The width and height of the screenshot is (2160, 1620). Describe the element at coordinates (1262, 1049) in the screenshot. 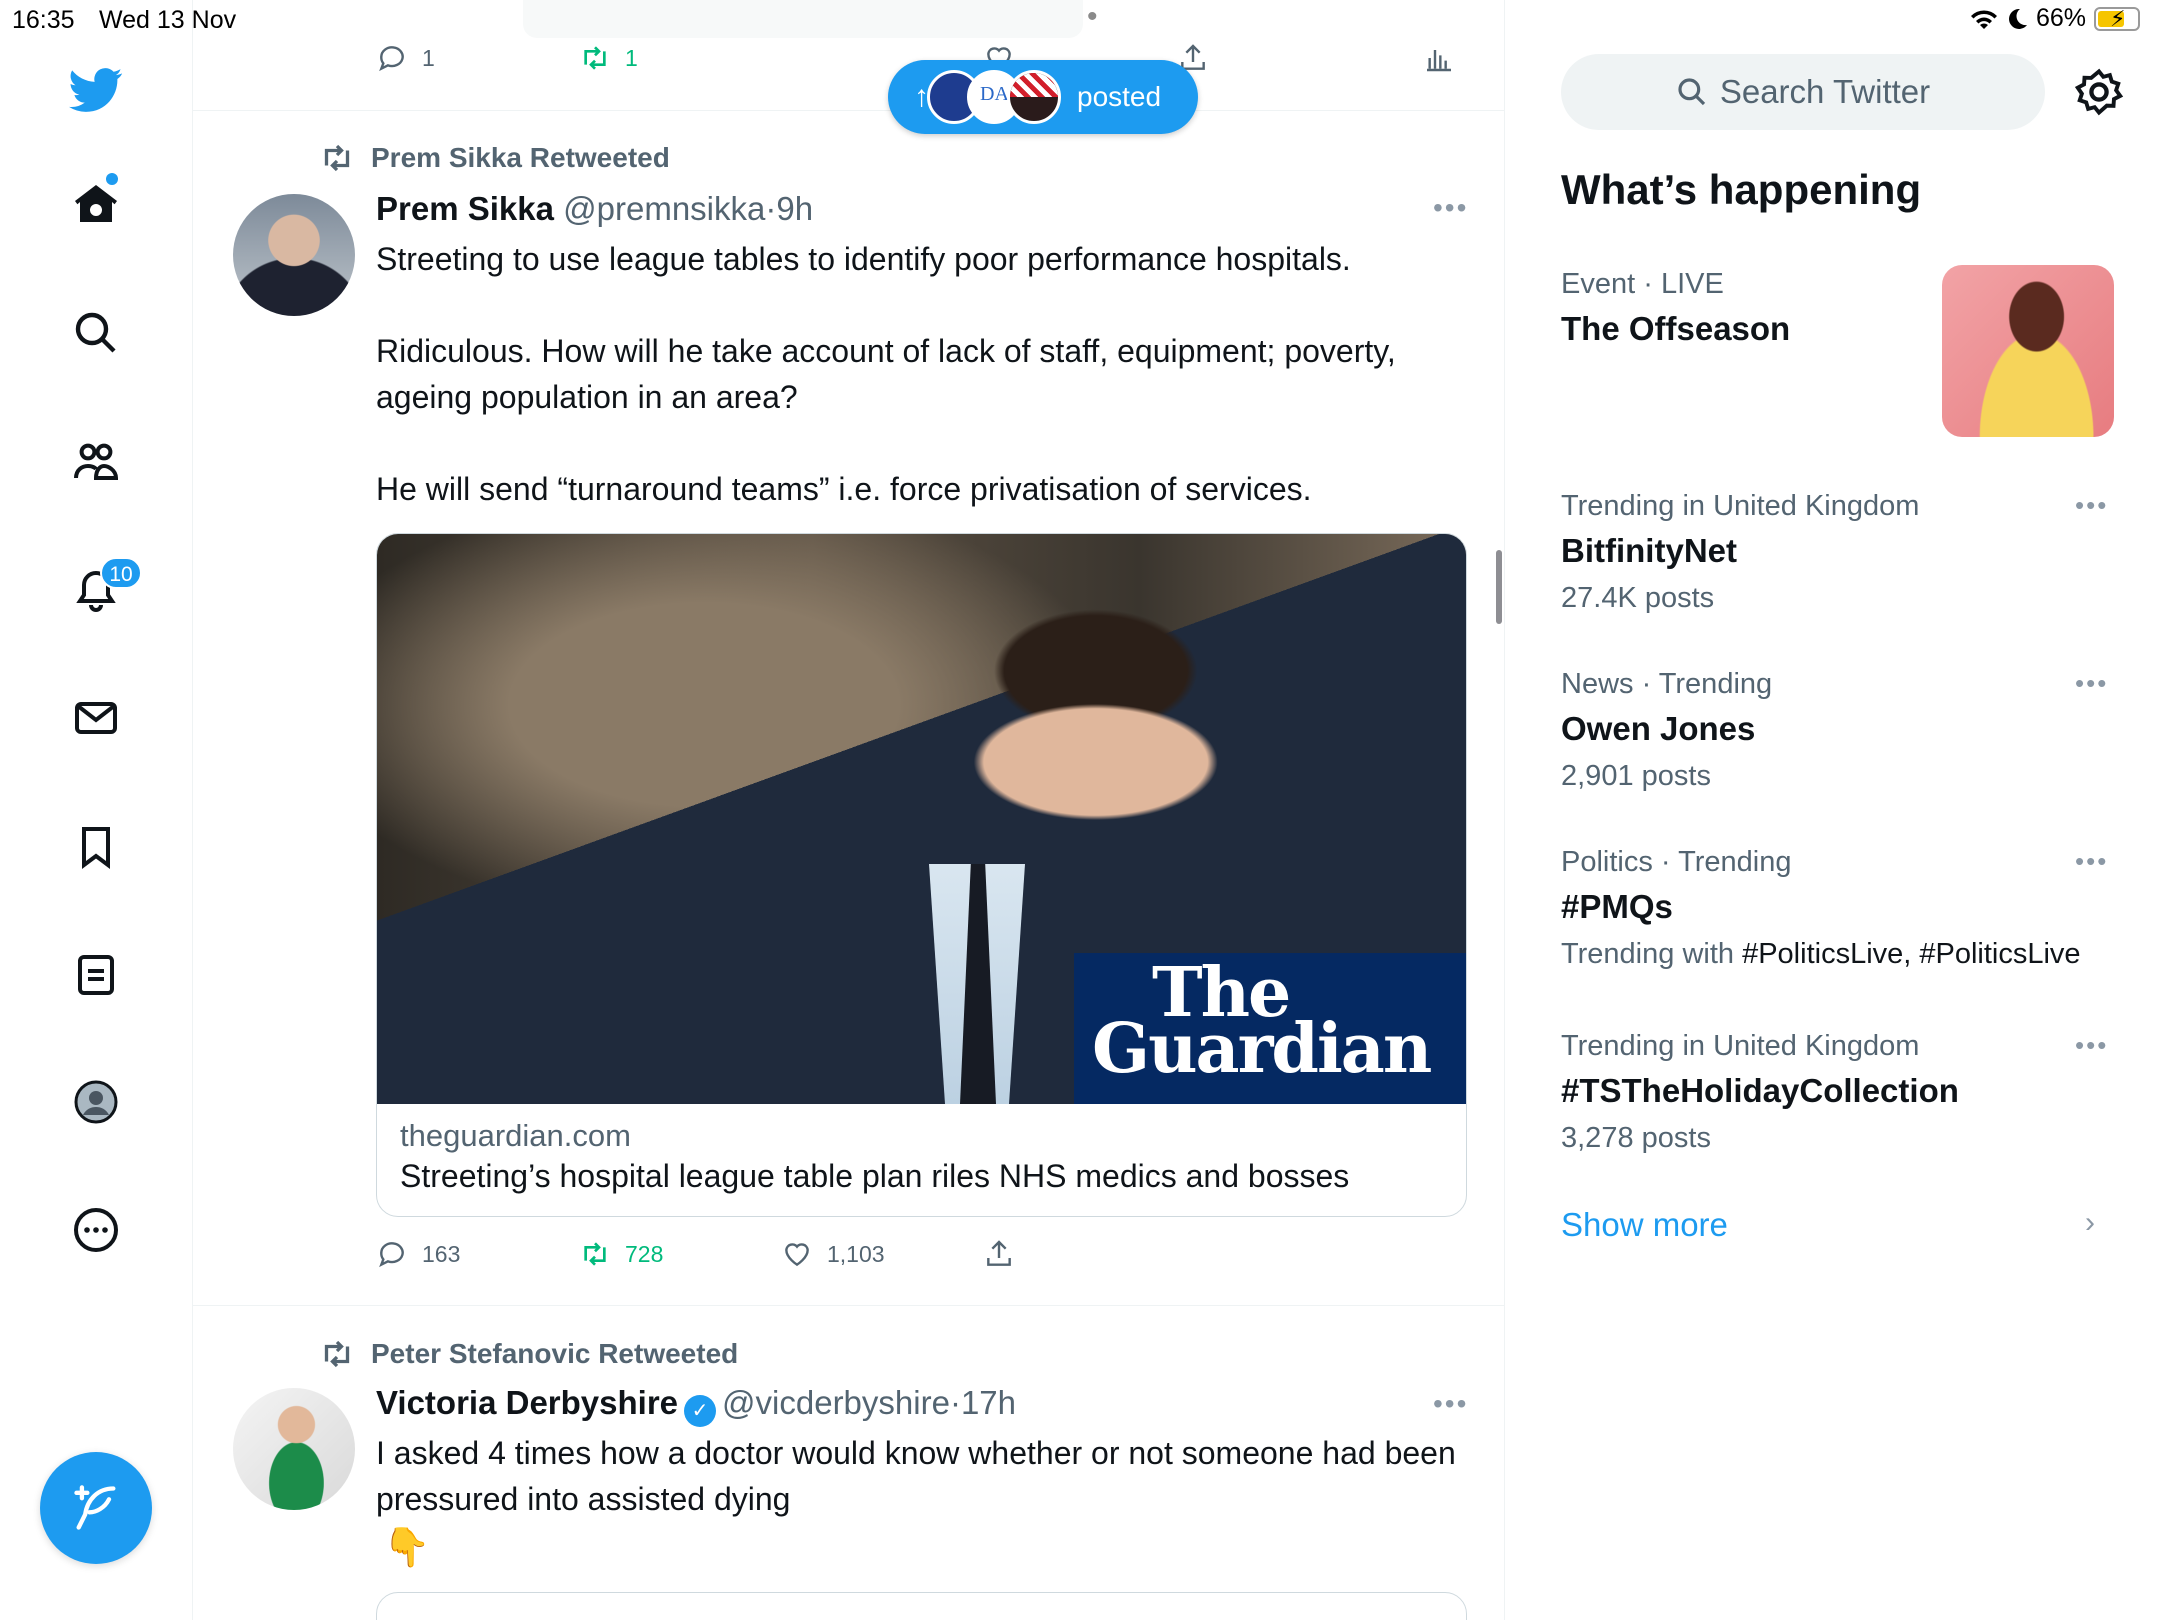

I see `guardian-logo-line2: Guardian` at that location.